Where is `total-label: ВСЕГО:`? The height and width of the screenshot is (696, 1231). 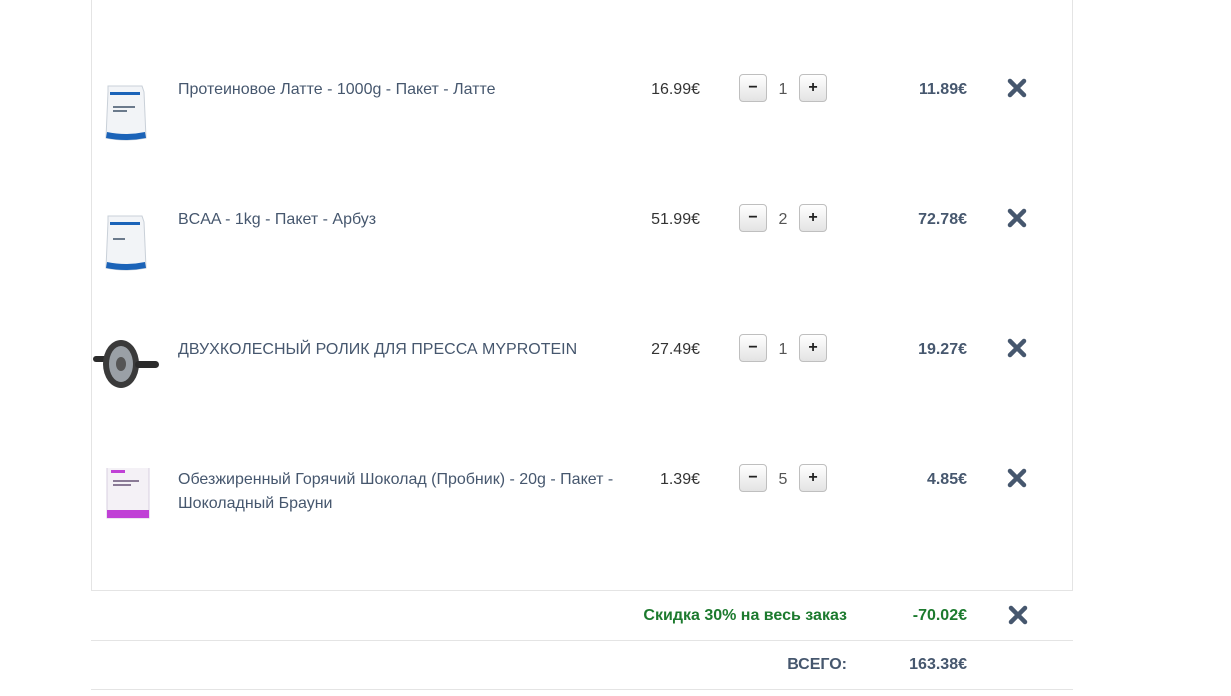
total-label: ВСЕГО: is located at coordinates (817, 664).